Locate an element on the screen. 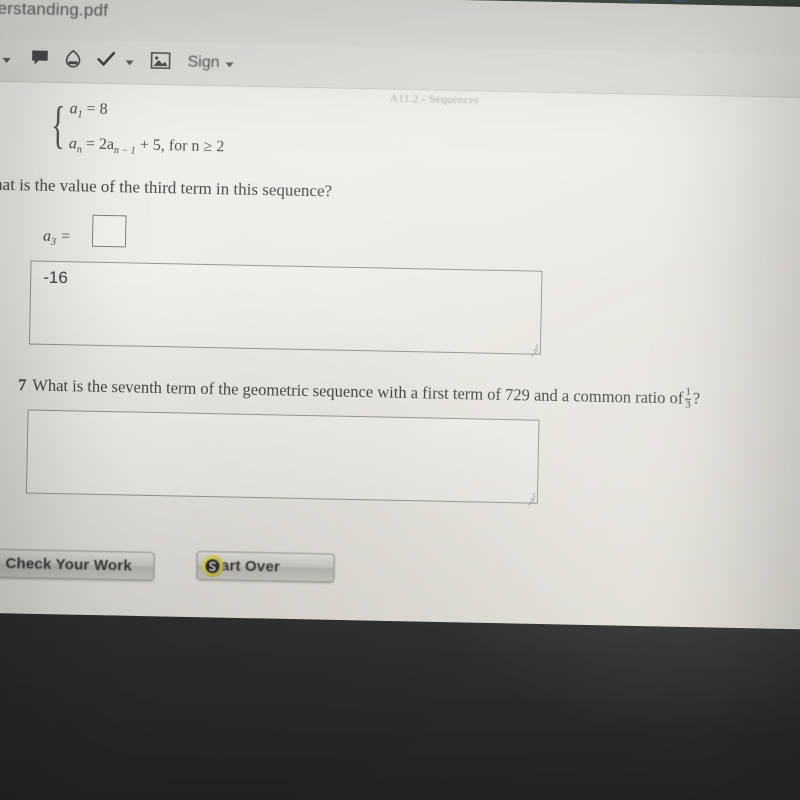 The image size is (800, 800). pdf-tab-title: erstanding.pdf is located at coordinates (54, 10).